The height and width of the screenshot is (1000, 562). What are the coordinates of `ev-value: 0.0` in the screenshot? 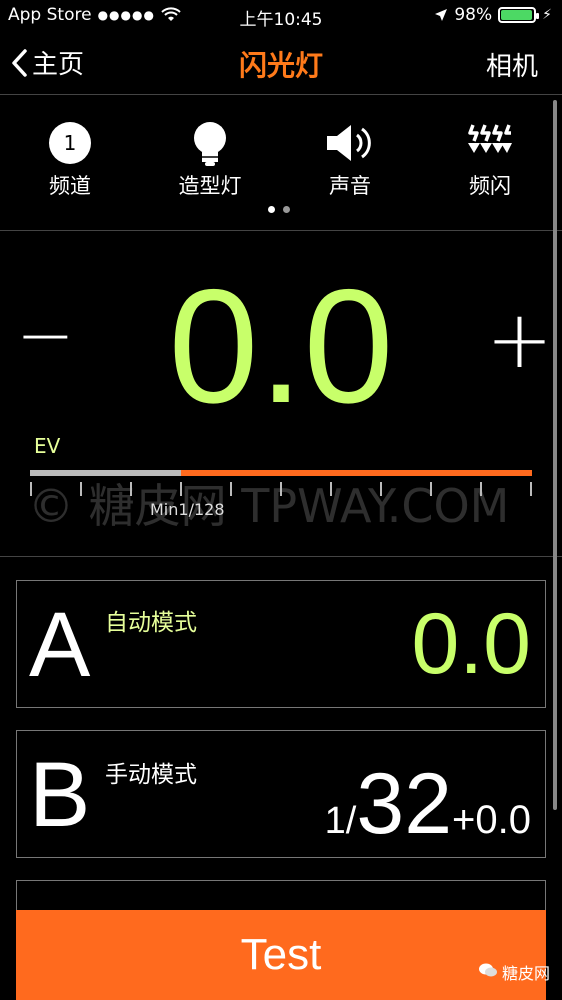 It's located at (281, 346).